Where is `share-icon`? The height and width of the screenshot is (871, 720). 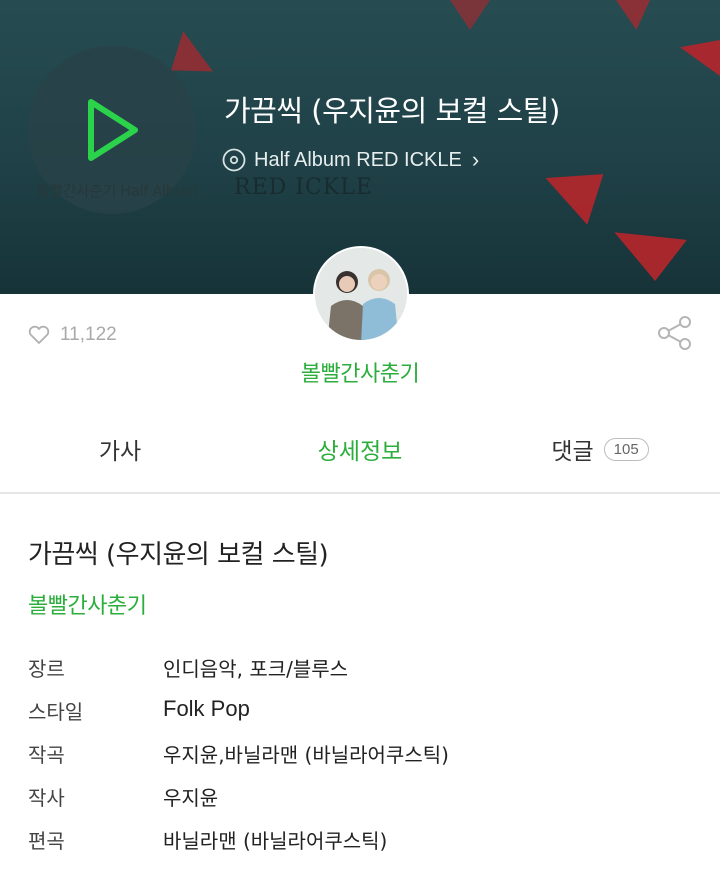 share-icon is located at coordinates (674, 333).